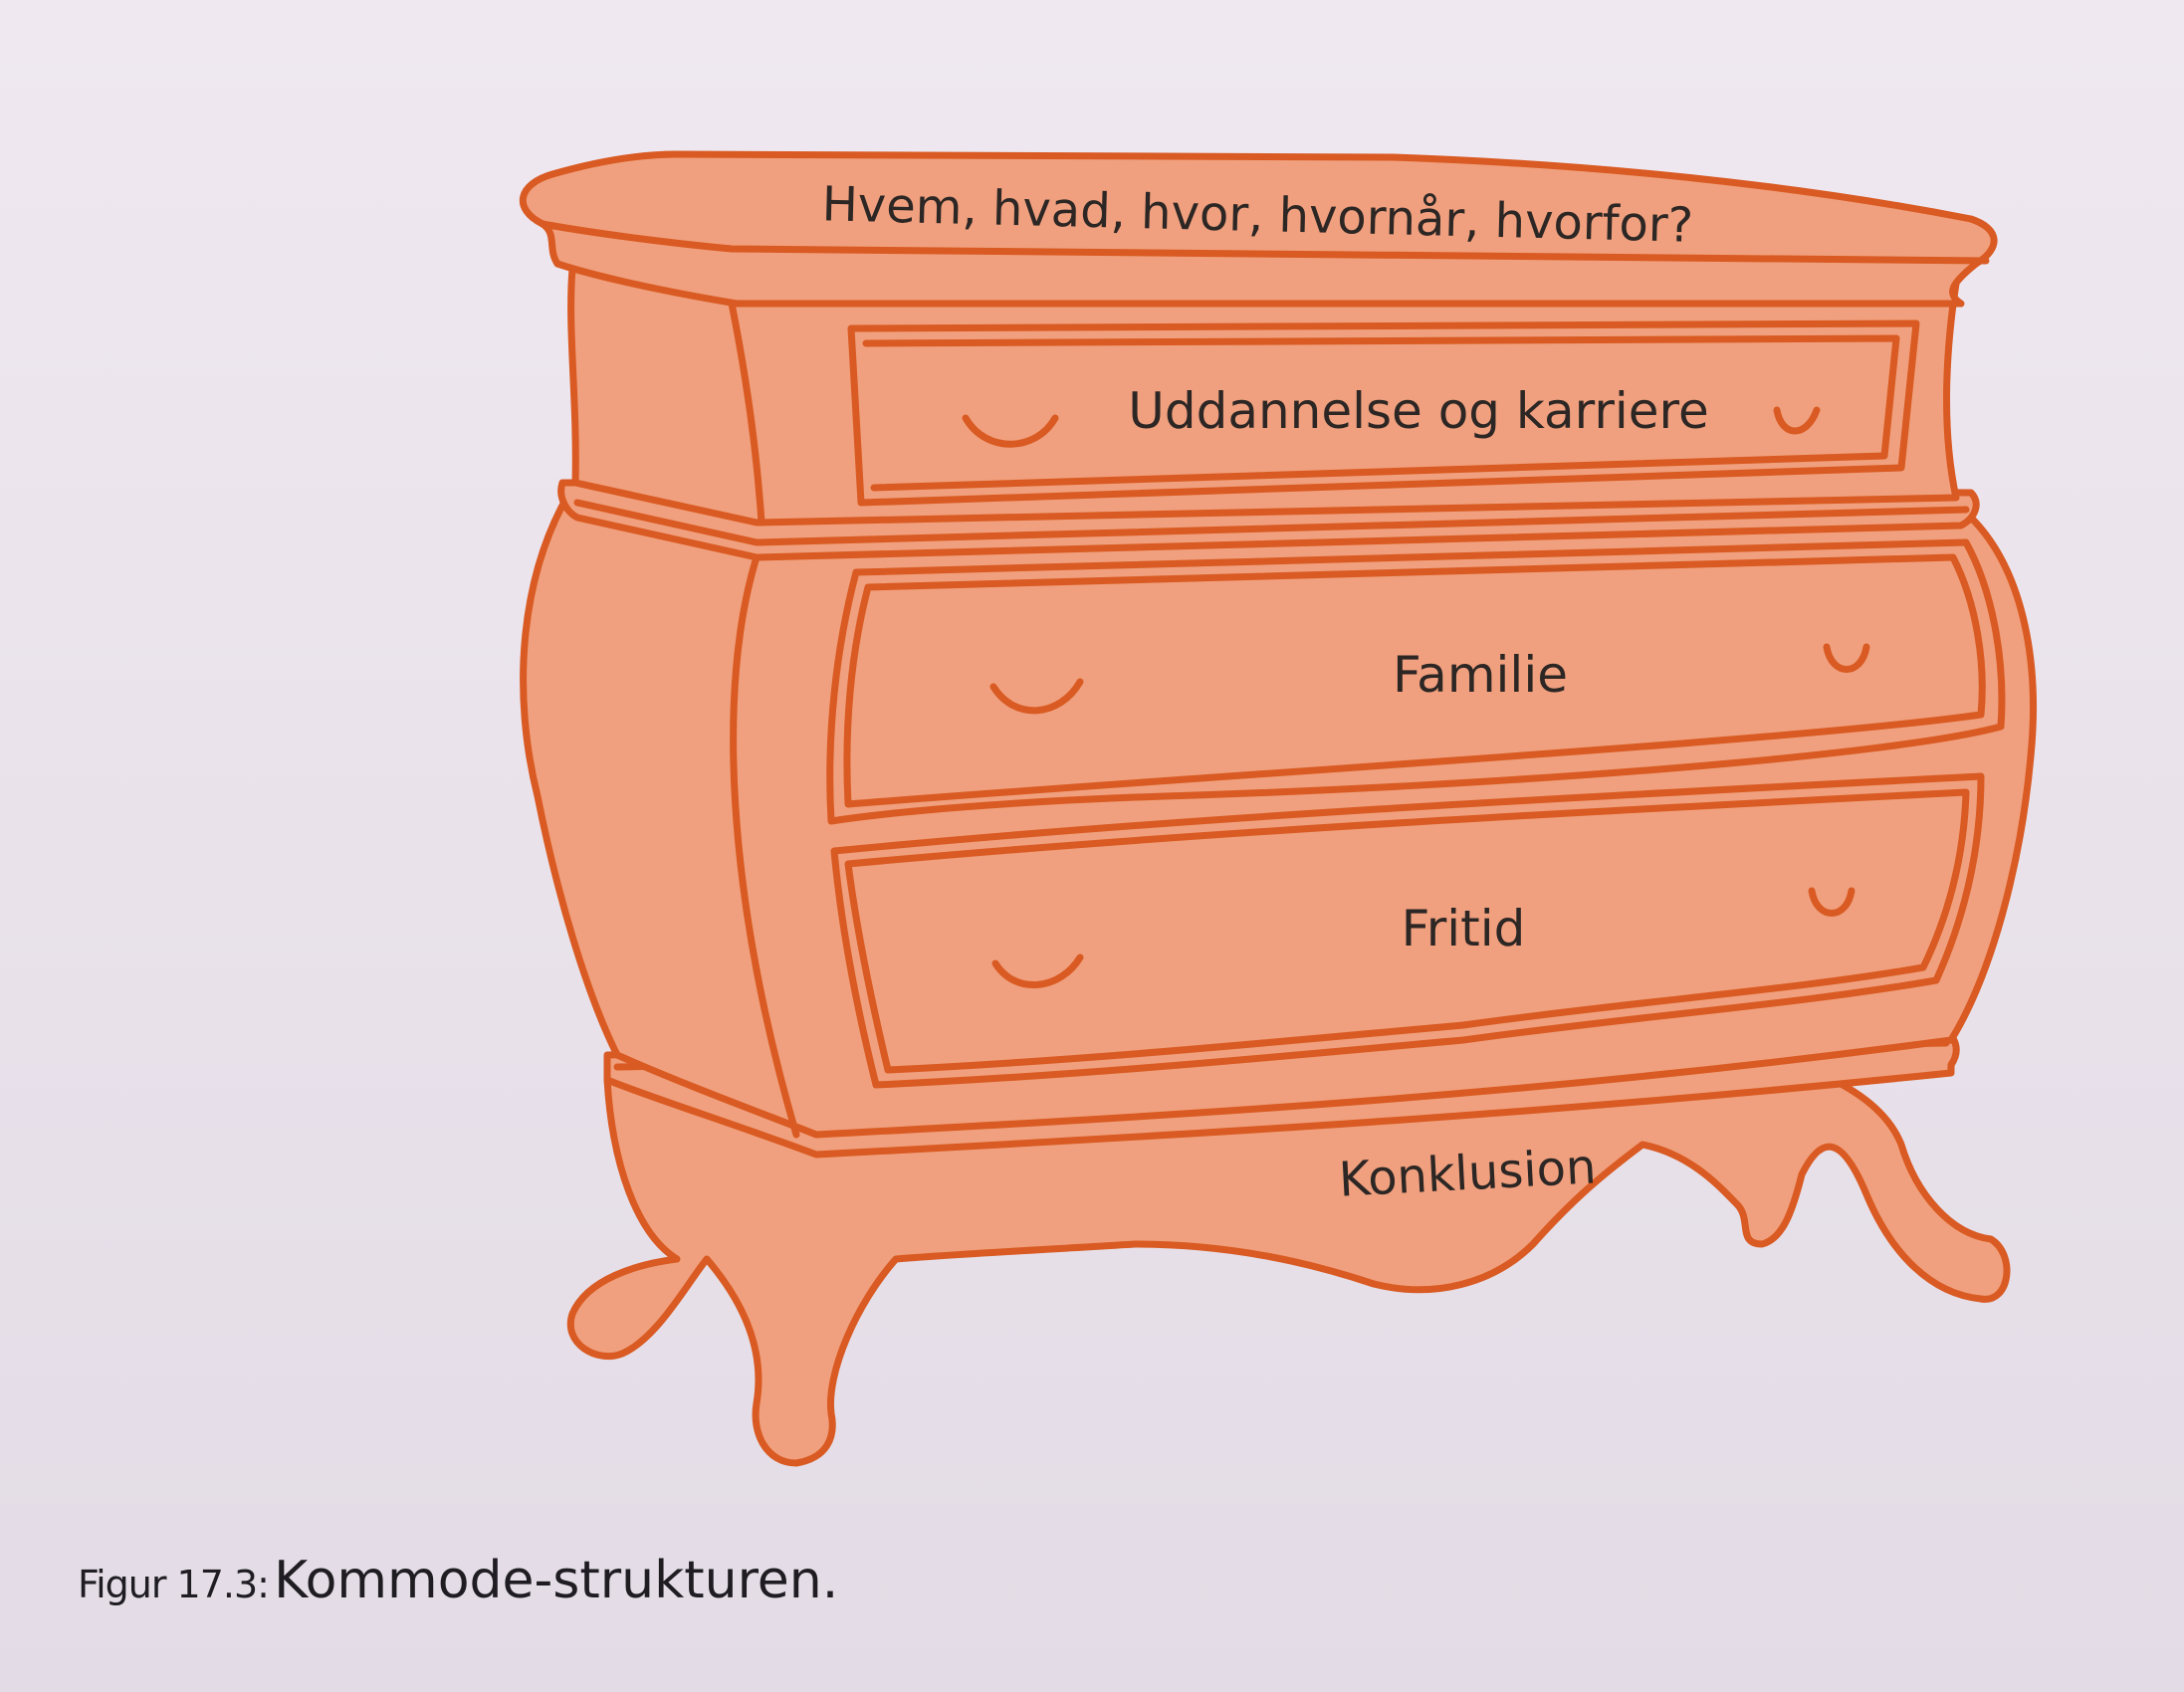 The image size is (2184, 1692). I want to click on drawer-label-2: Familie, so click(1480, 675).